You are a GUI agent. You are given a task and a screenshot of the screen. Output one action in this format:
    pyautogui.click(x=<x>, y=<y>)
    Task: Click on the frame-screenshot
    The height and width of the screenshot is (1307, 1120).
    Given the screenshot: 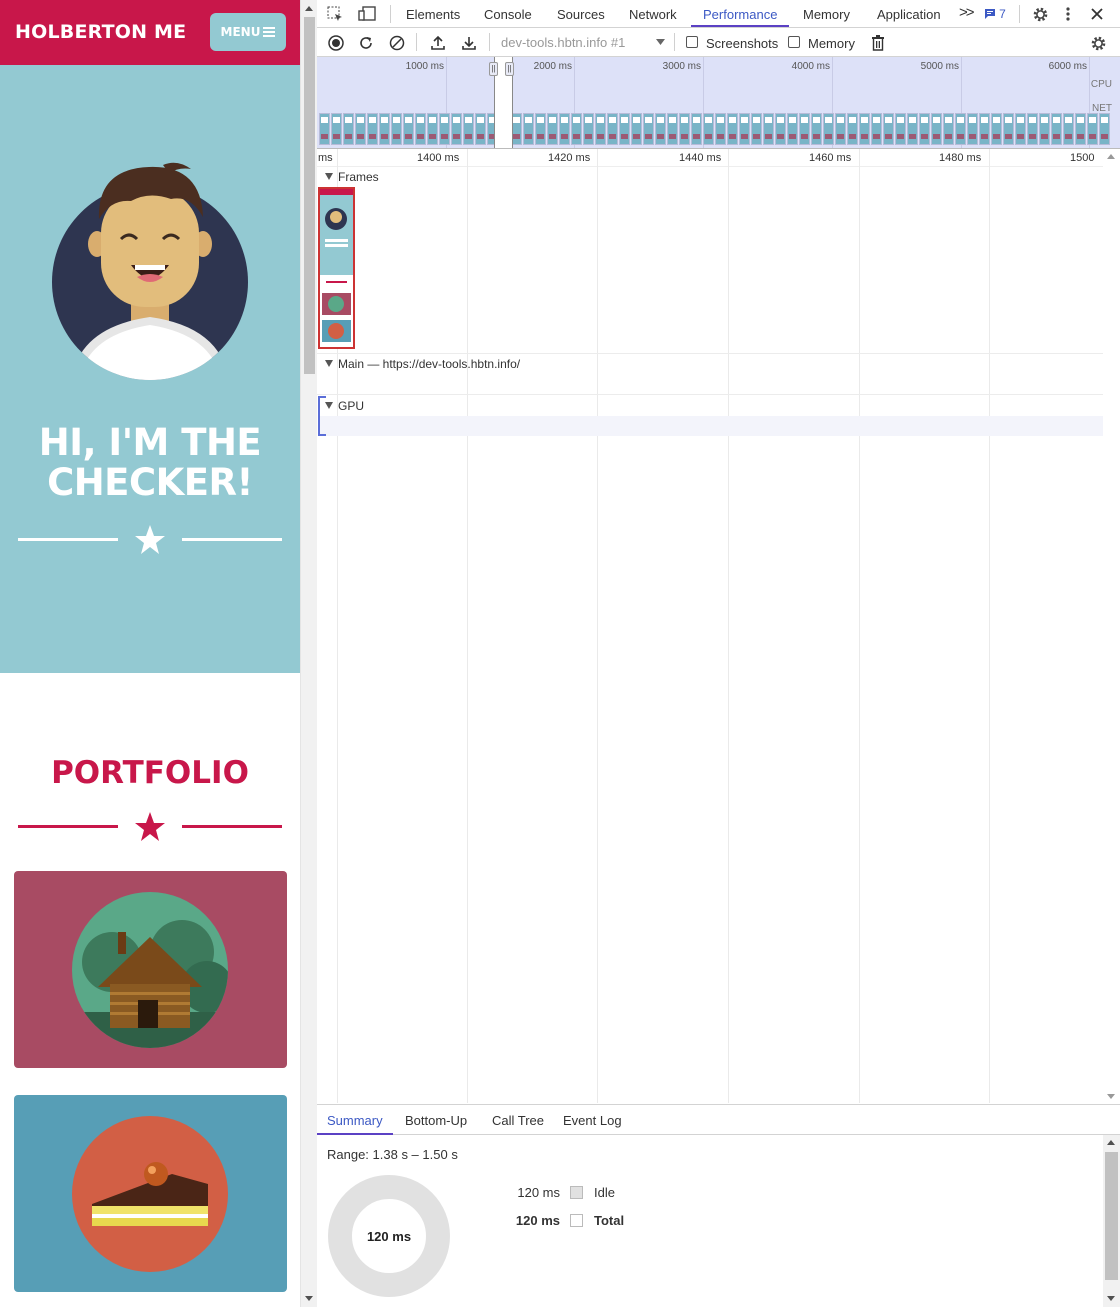 What is the action you would take?
    pyautogui.click(x=336, y=268)
    